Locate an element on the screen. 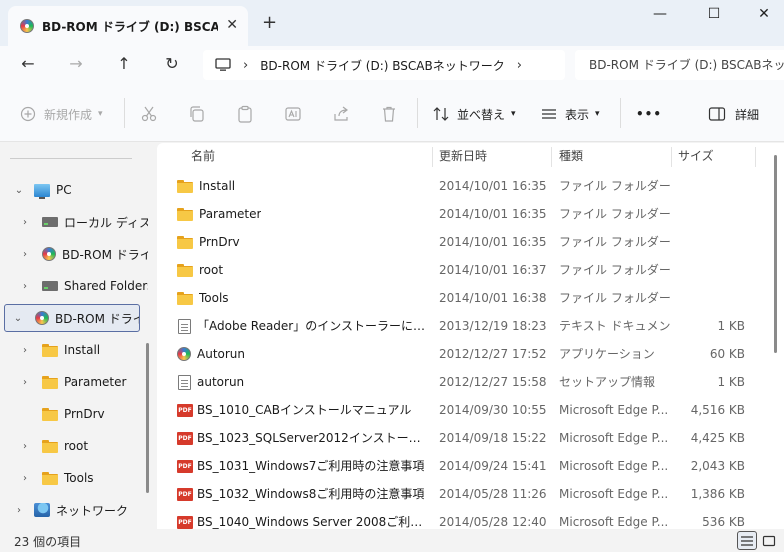  details-view-button is located at coordinates (747, 540).